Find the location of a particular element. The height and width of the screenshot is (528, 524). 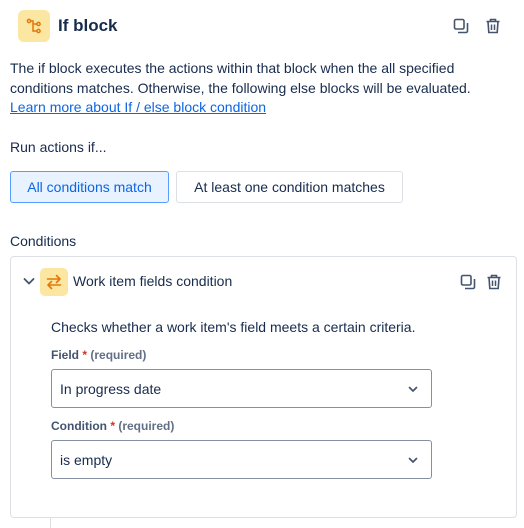

condition-select-value: is empty is located at coordinates (86, 459).